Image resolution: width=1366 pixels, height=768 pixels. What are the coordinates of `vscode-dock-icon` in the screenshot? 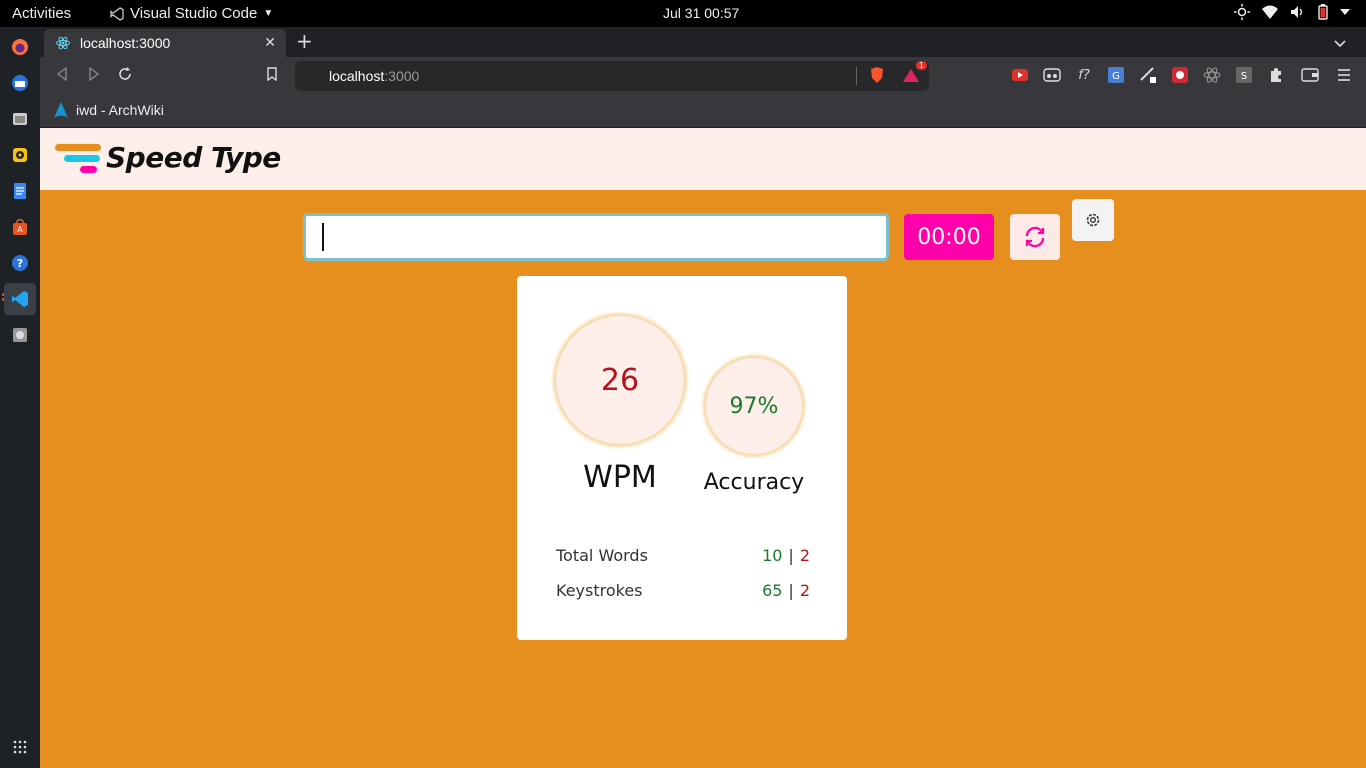 It's located at (20, 299).